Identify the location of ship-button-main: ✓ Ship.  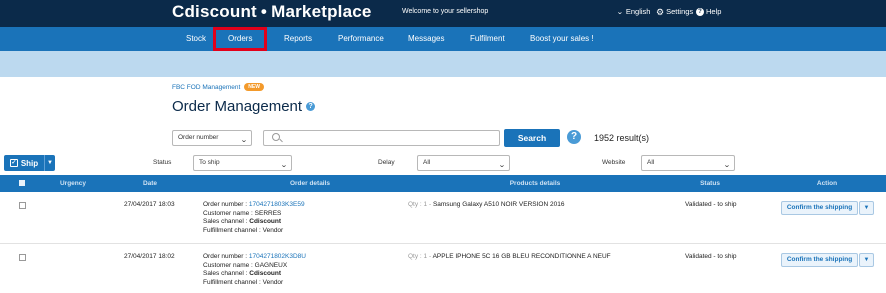
(24, 163).